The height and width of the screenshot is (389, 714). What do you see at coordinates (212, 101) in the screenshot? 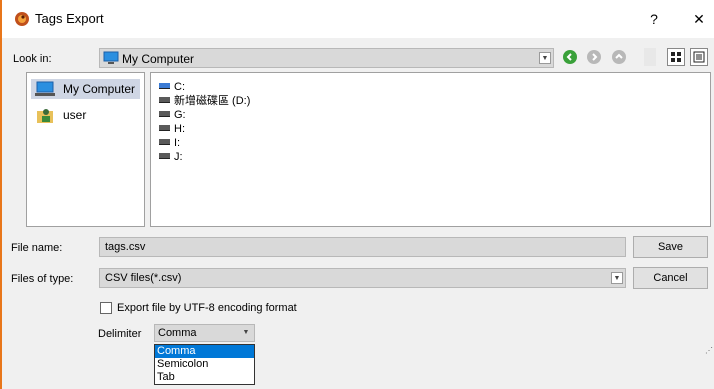
I see `drive-label: 新增磁碟區 (D:)` at bounding box center [212, 101].